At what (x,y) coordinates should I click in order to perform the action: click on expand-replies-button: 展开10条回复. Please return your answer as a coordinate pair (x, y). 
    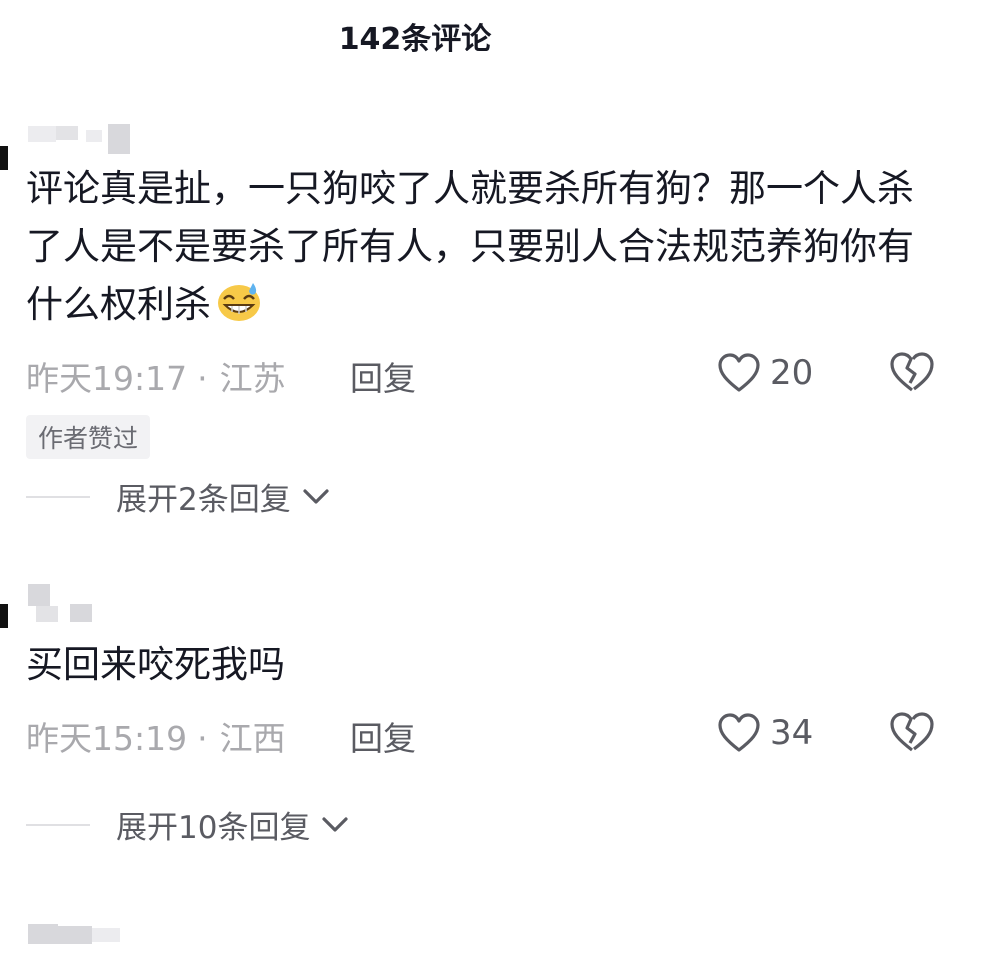
    Looking at the image, I should click on (188, 824).